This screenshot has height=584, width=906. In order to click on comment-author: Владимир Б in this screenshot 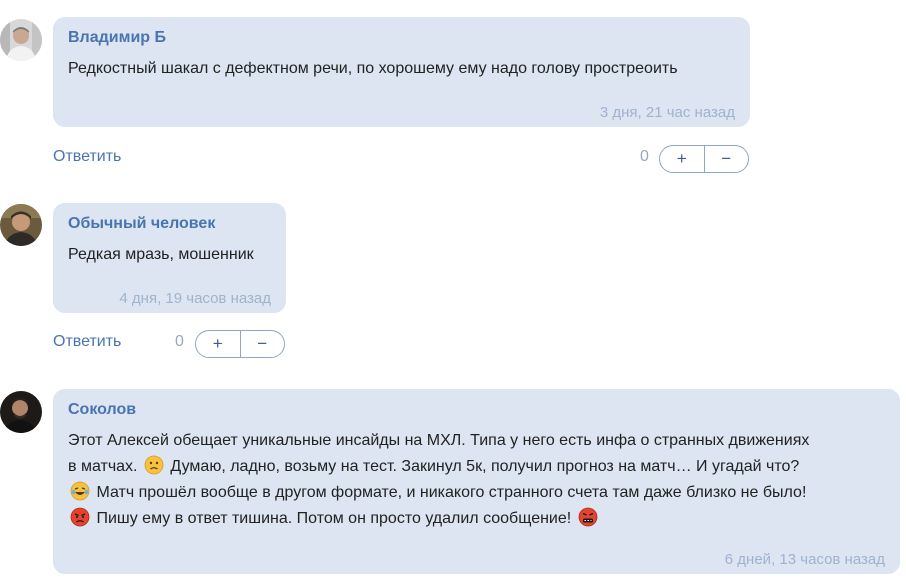, I will do `click(401, 38)`.